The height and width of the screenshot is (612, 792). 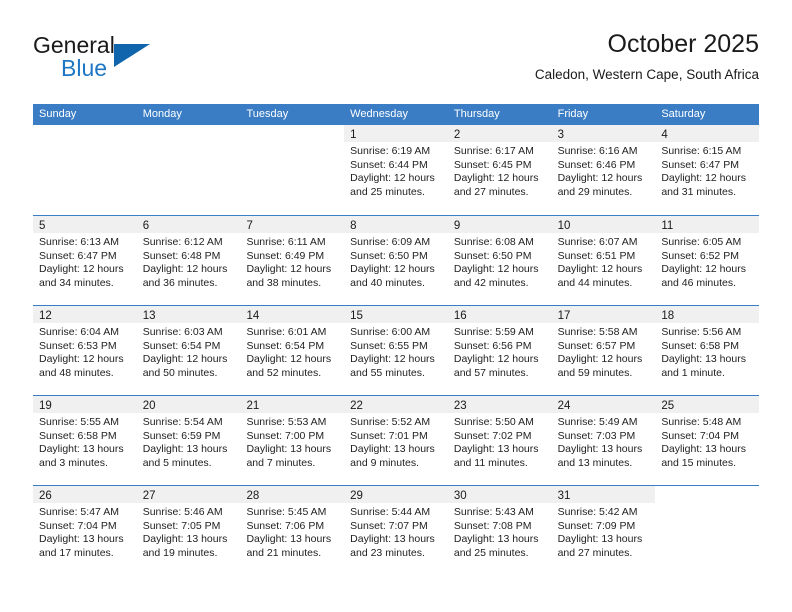 What do you see at coordinates (597, 332) in the screenshot?
I see `sunrise-text: Sunrise: 5:58 AM` at bounding box center [597, 332].